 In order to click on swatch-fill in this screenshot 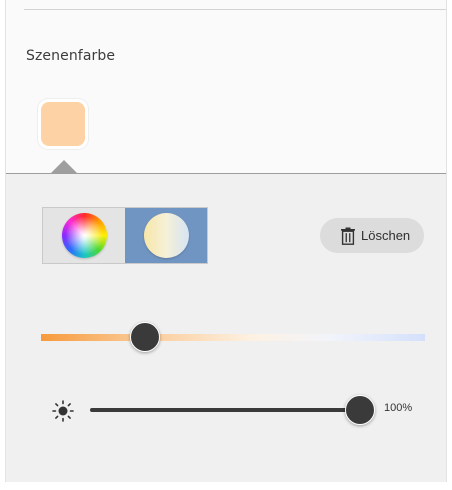, I will do `click(63, 124)`.